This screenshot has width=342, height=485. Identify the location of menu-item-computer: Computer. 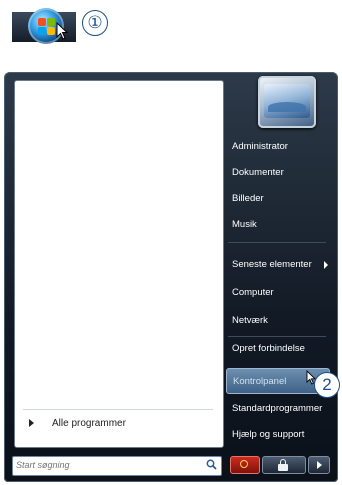
(278, 293).